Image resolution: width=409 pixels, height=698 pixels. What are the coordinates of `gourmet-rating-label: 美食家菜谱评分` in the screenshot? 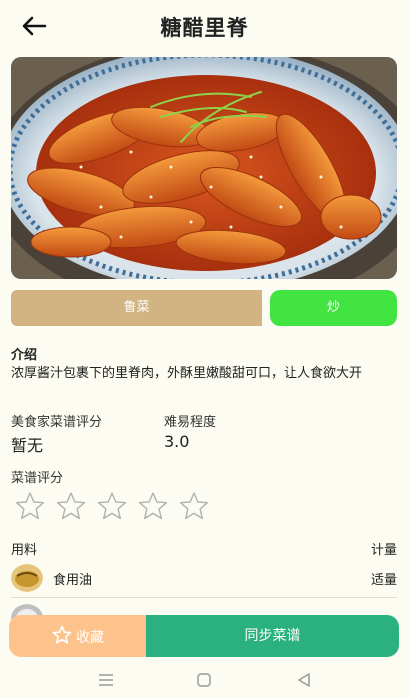 It's located at (57, 422).